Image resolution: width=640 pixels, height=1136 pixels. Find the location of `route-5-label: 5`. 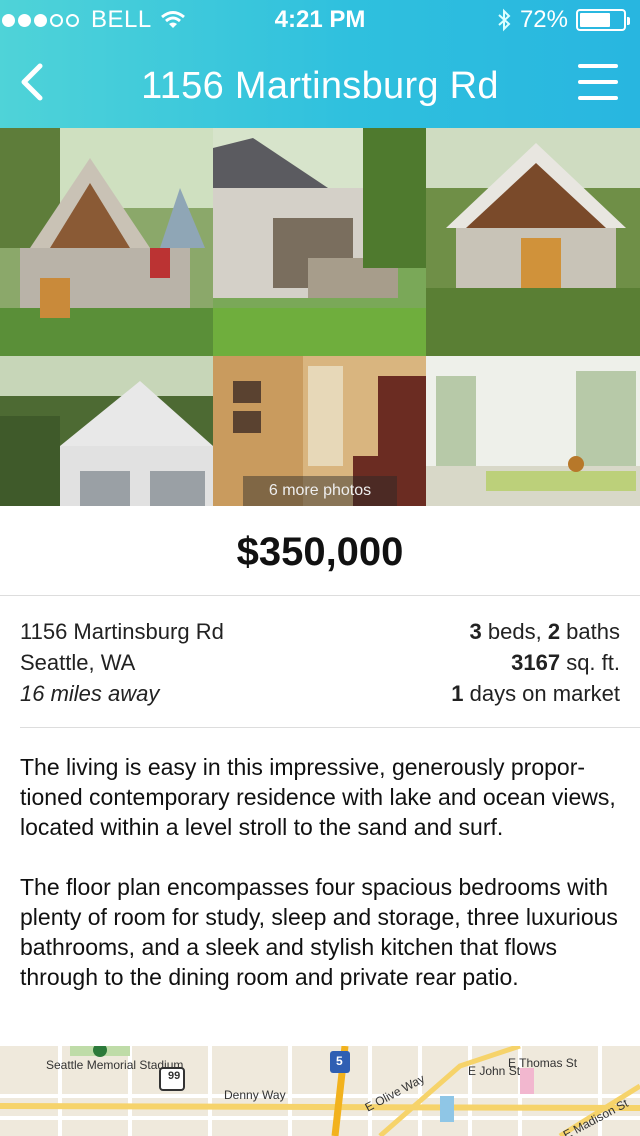

route-5-label: 5 is located at coordinates (339, 1061).